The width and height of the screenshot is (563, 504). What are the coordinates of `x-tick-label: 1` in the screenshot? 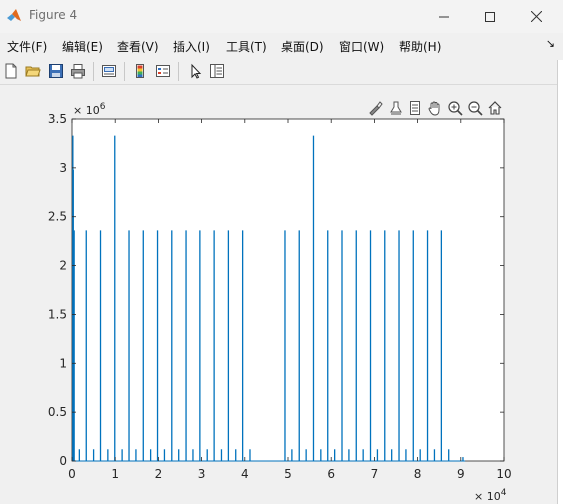 It's located at (115, 474).